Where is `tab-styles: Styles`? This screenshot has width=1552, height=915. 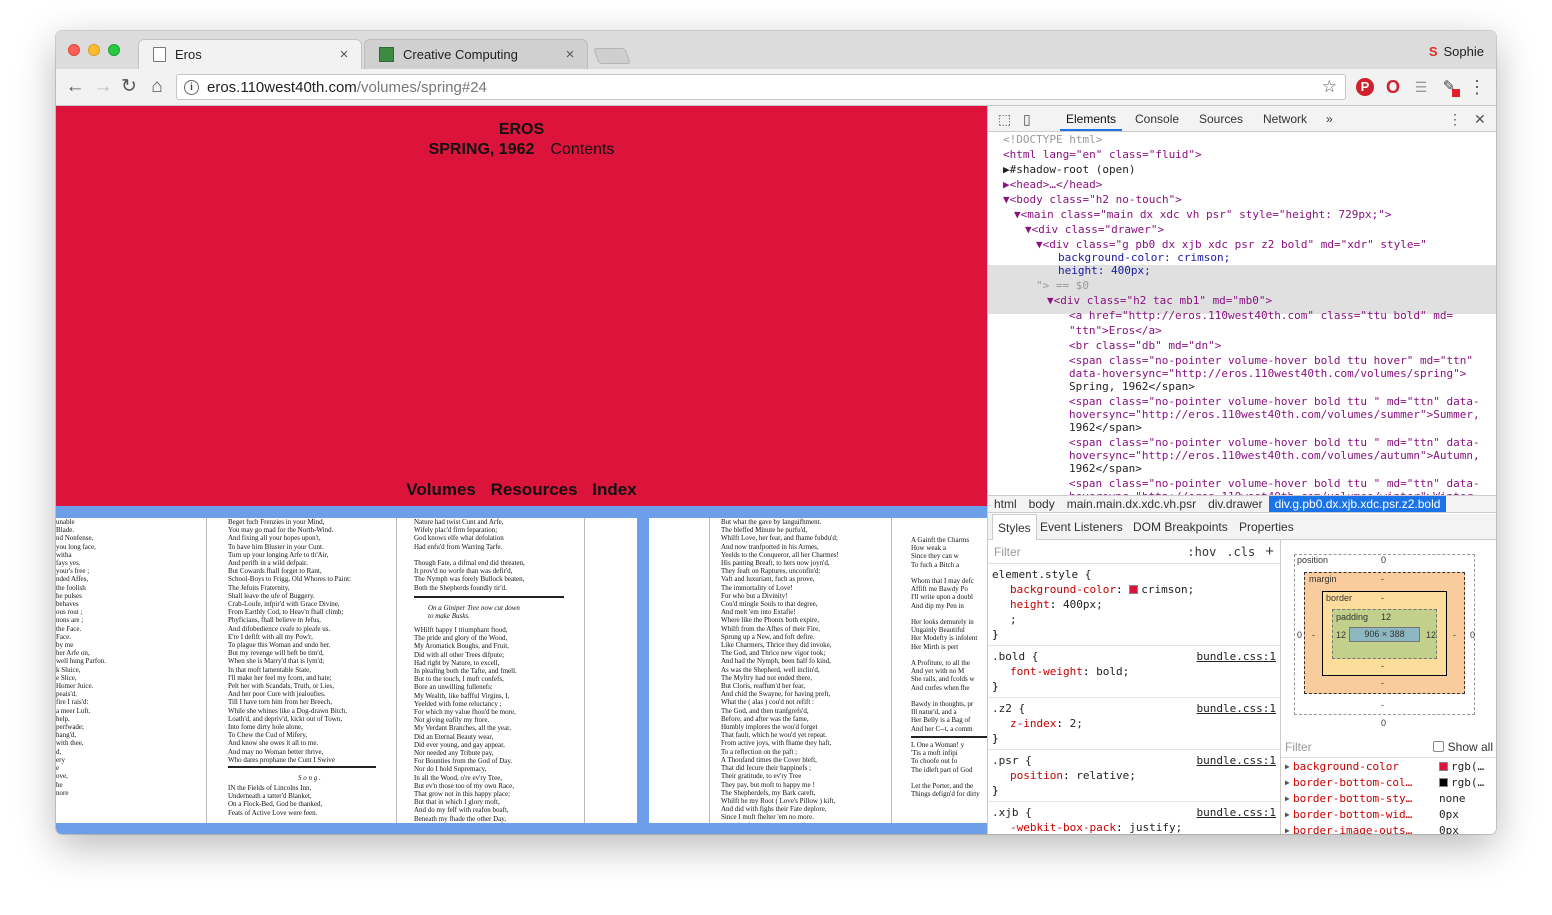
tab-styles: Styles is located at coordinates (1014, 527).